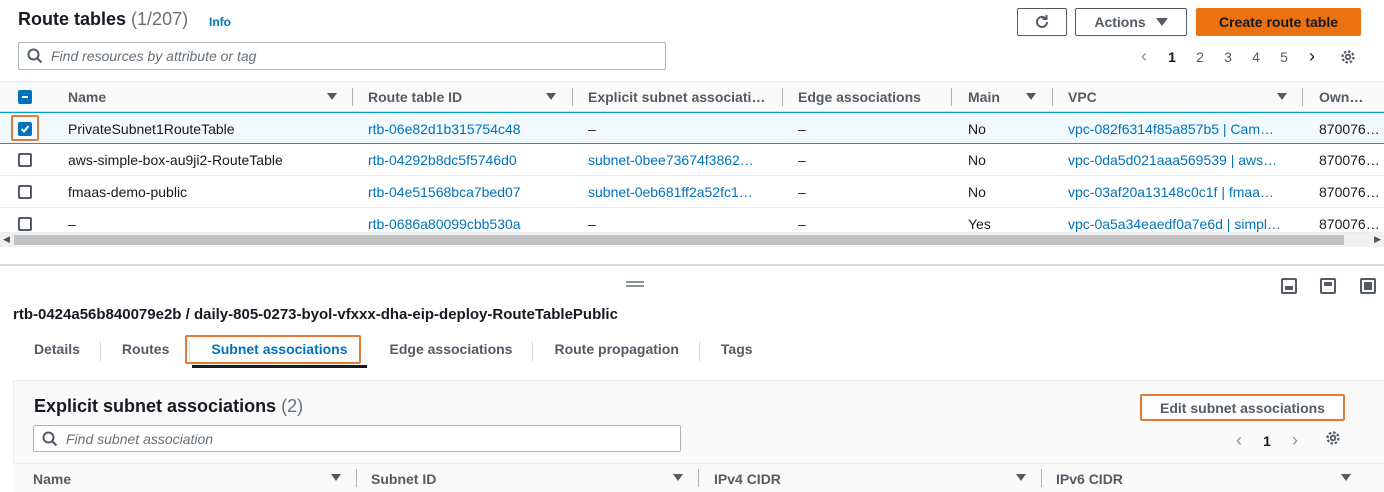 This screenshot has width=1384, height=492. What do you see at coordinates (1168, 97) in the screenshot?
I see `column-header-vpc: VPC` at bounding box center [1168, 97].